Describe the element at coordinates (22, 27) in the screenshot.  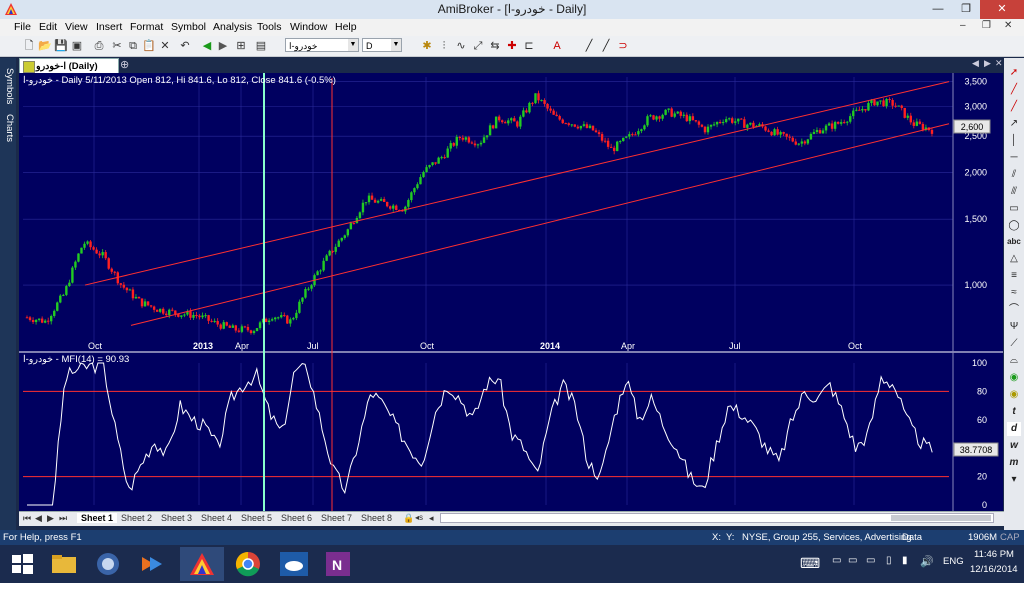
I see `menu-file: File` at that location.